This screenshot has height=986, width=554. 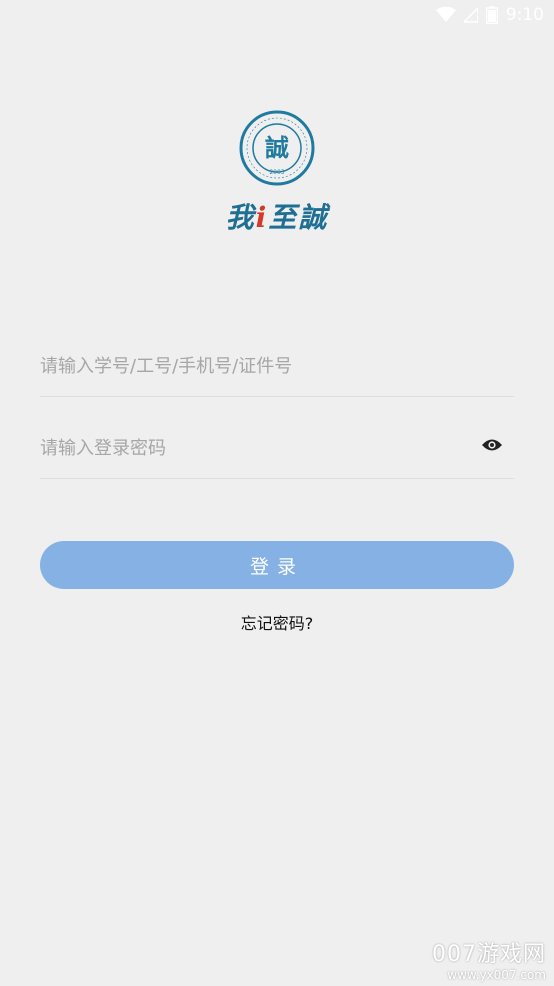 I want to click on eye-icon, so click(x=492, y=445).